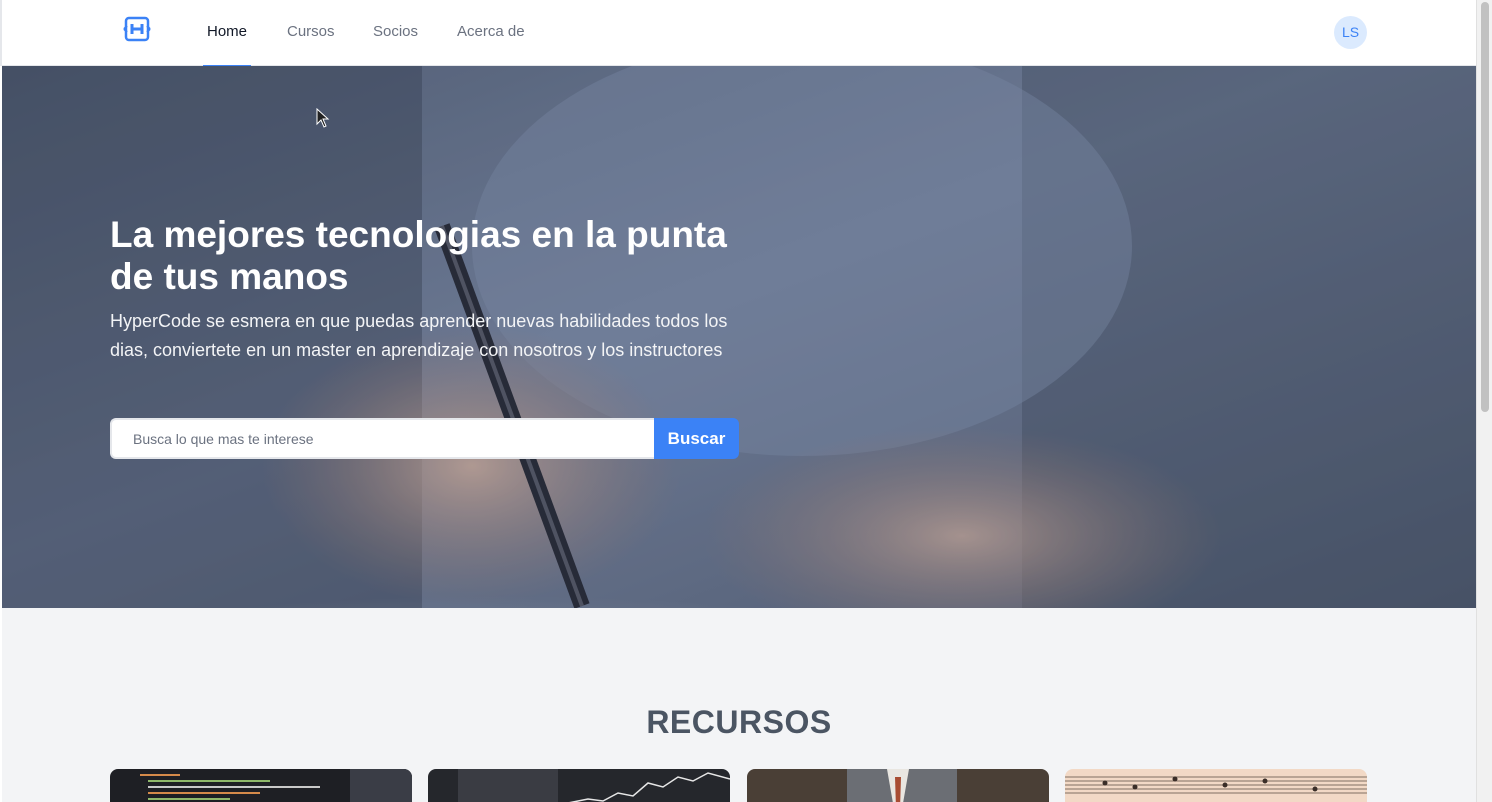 The height and width of the screenshot is (802, 1492). I want to click on hypercode-logo-icon, so click(137, 29).